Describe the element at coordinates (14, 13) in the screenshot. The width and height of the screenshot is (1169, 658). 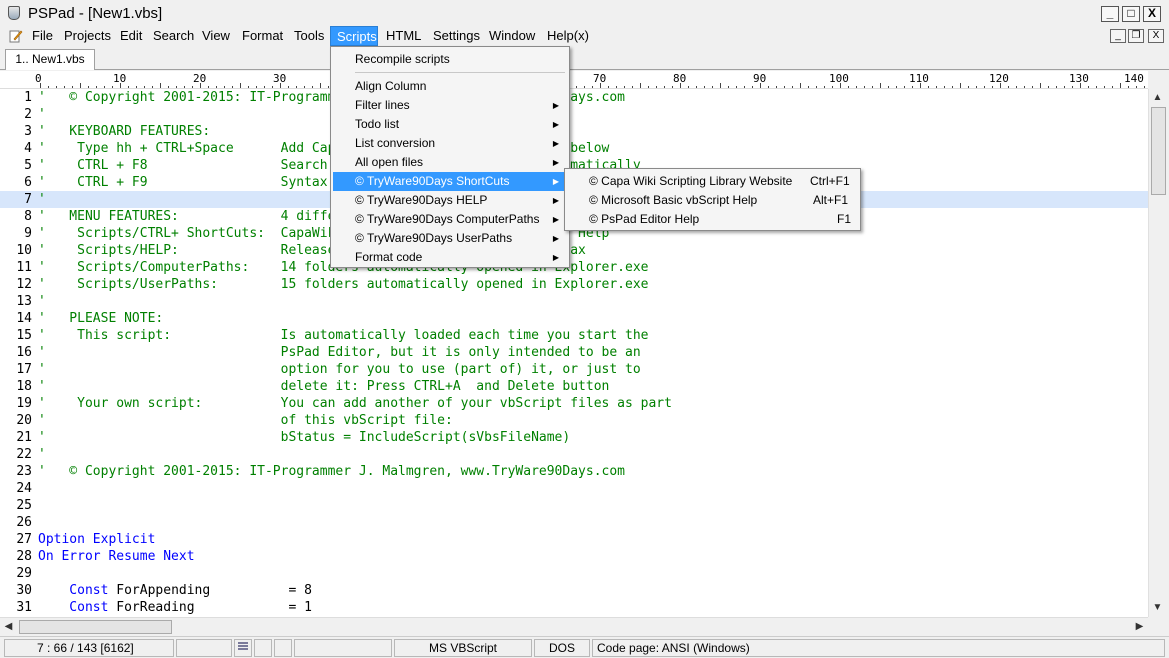
I see `pspad-app-icon` at that location.